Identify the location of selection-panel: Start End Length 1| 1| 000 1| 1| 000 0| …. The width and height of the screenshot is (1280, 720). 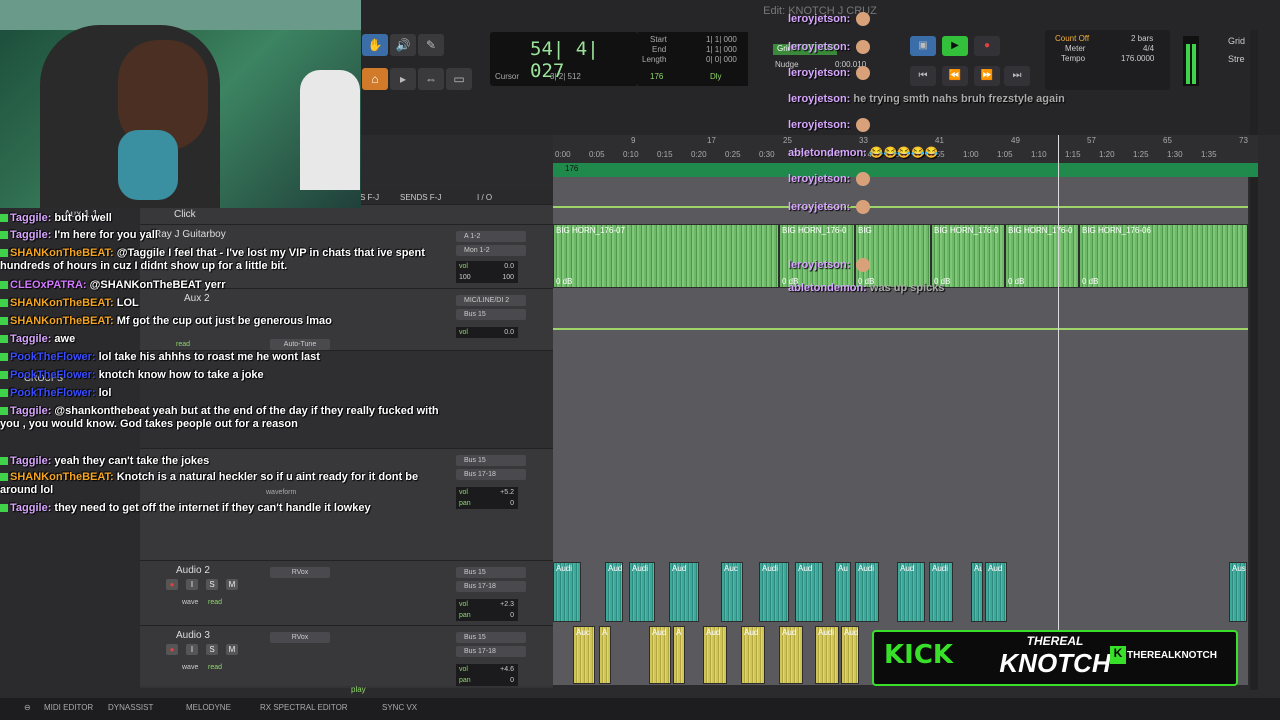
(693, 59).